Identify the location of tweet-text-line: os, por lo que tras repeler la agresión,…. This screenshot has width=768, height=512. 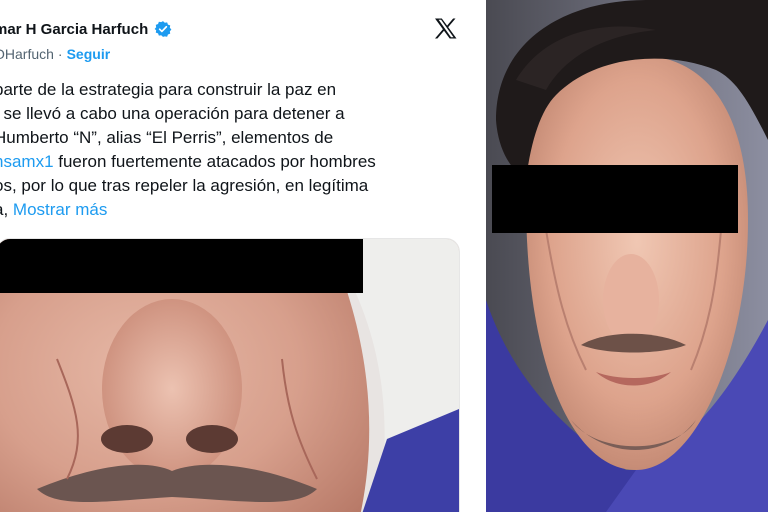
(184, 185).